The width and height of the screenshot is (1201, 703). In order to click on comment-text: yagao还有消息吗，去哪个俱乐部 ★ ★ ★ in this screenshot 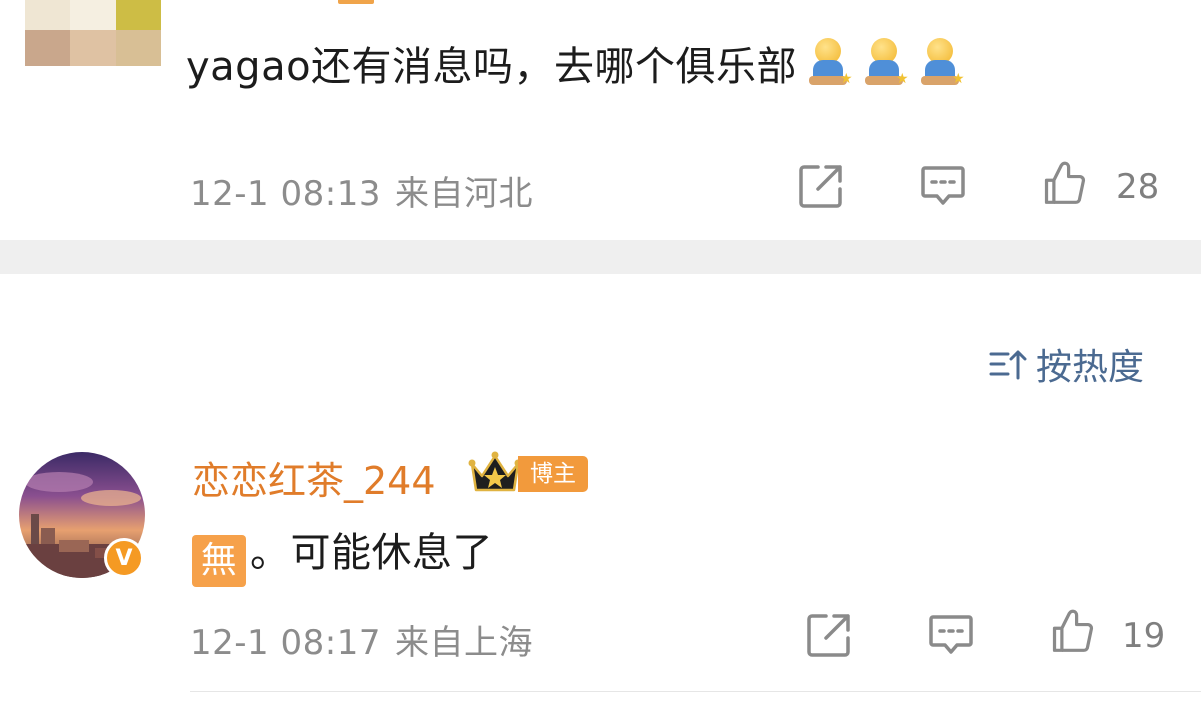, I will do `click(575, 63)`.